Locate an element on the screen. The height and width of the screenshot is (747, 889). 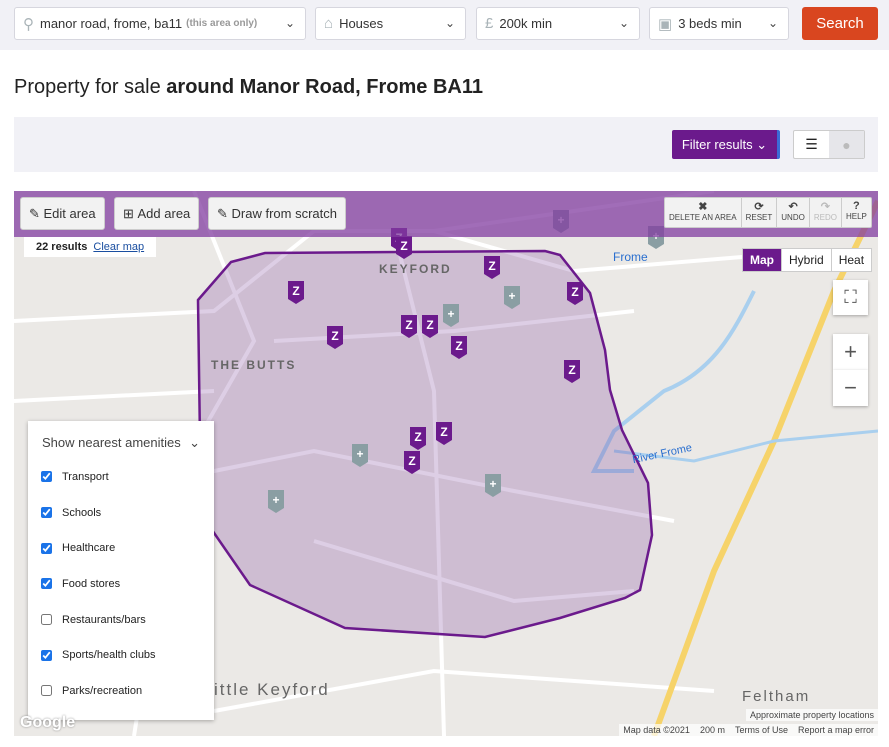
pound-icon: £ is located at coordinates (489, 23).